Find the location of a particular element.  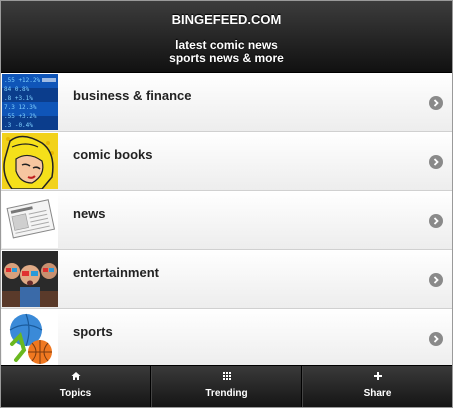

svg-text: 7.3 12.3% is located at coordinates (20, 107).